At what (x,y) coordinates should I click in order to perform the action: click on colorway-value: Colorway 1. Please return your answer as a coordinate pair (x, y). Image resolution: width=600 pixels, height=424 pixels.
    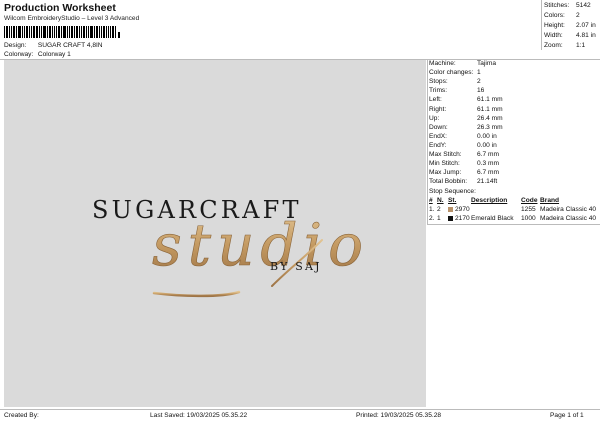
    Looking at the image, I should click on (54, 54).